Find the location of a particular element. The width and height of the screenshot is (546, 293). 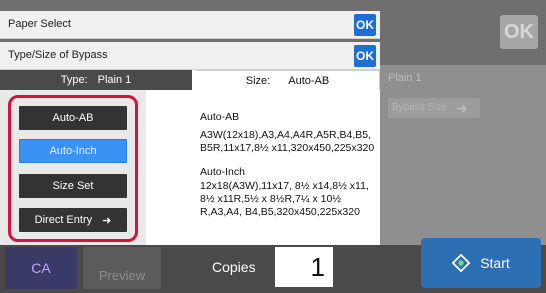

tab-type-value: Plain 1 is located at coordinates (114, 80).